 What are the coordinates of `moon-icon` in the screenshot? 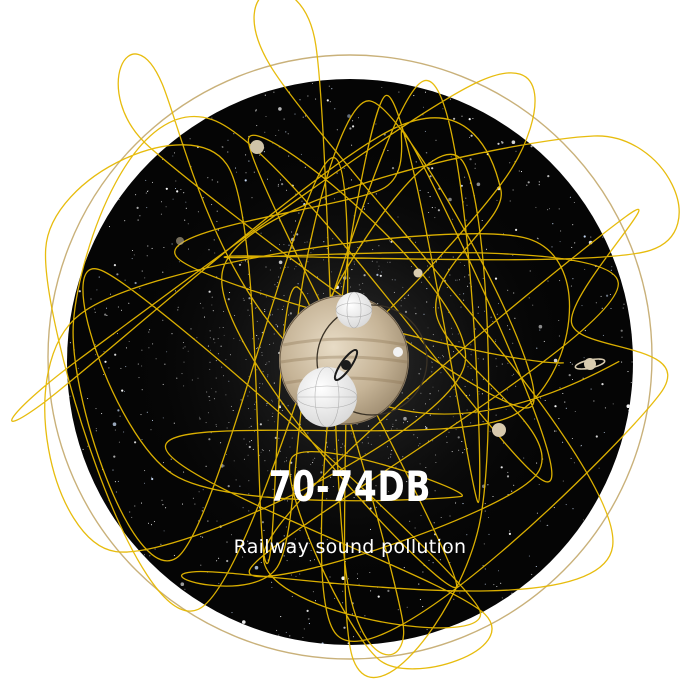 It's located at (354, 310).